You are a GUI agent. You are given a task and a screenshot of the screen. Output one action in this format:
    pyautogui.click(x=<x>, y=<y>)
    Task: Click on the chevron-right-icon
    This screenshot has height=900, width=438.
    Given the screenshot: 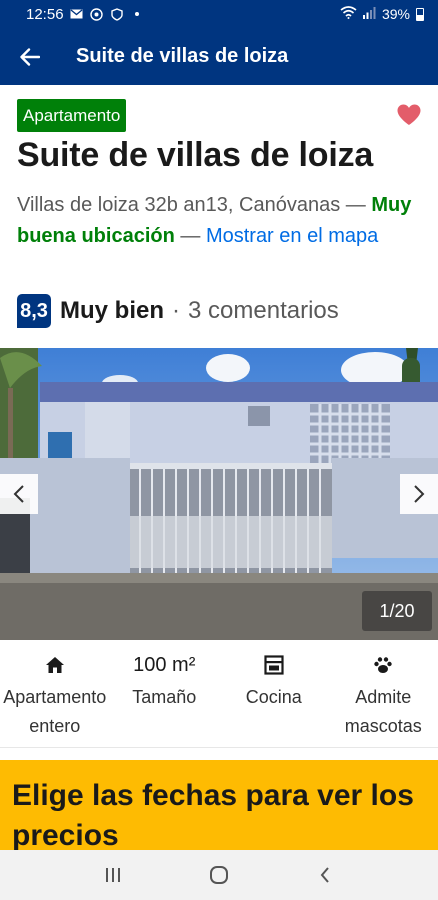 What is the action you would take?
    pyautogui.click(x=419, y=494)
    